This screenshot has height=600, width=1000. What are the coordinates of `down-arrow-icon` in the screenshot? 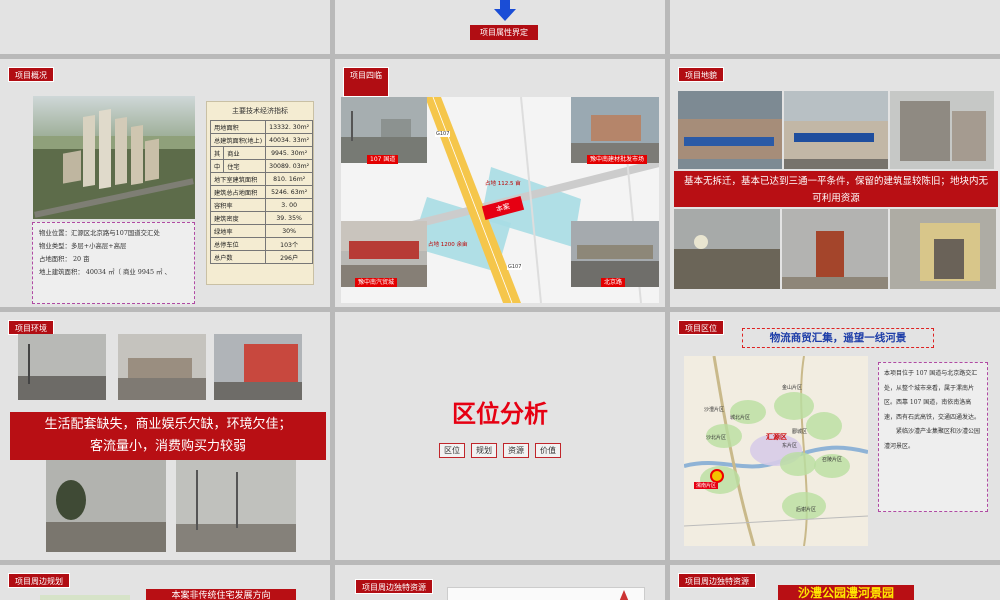 It's located at (505, 10).